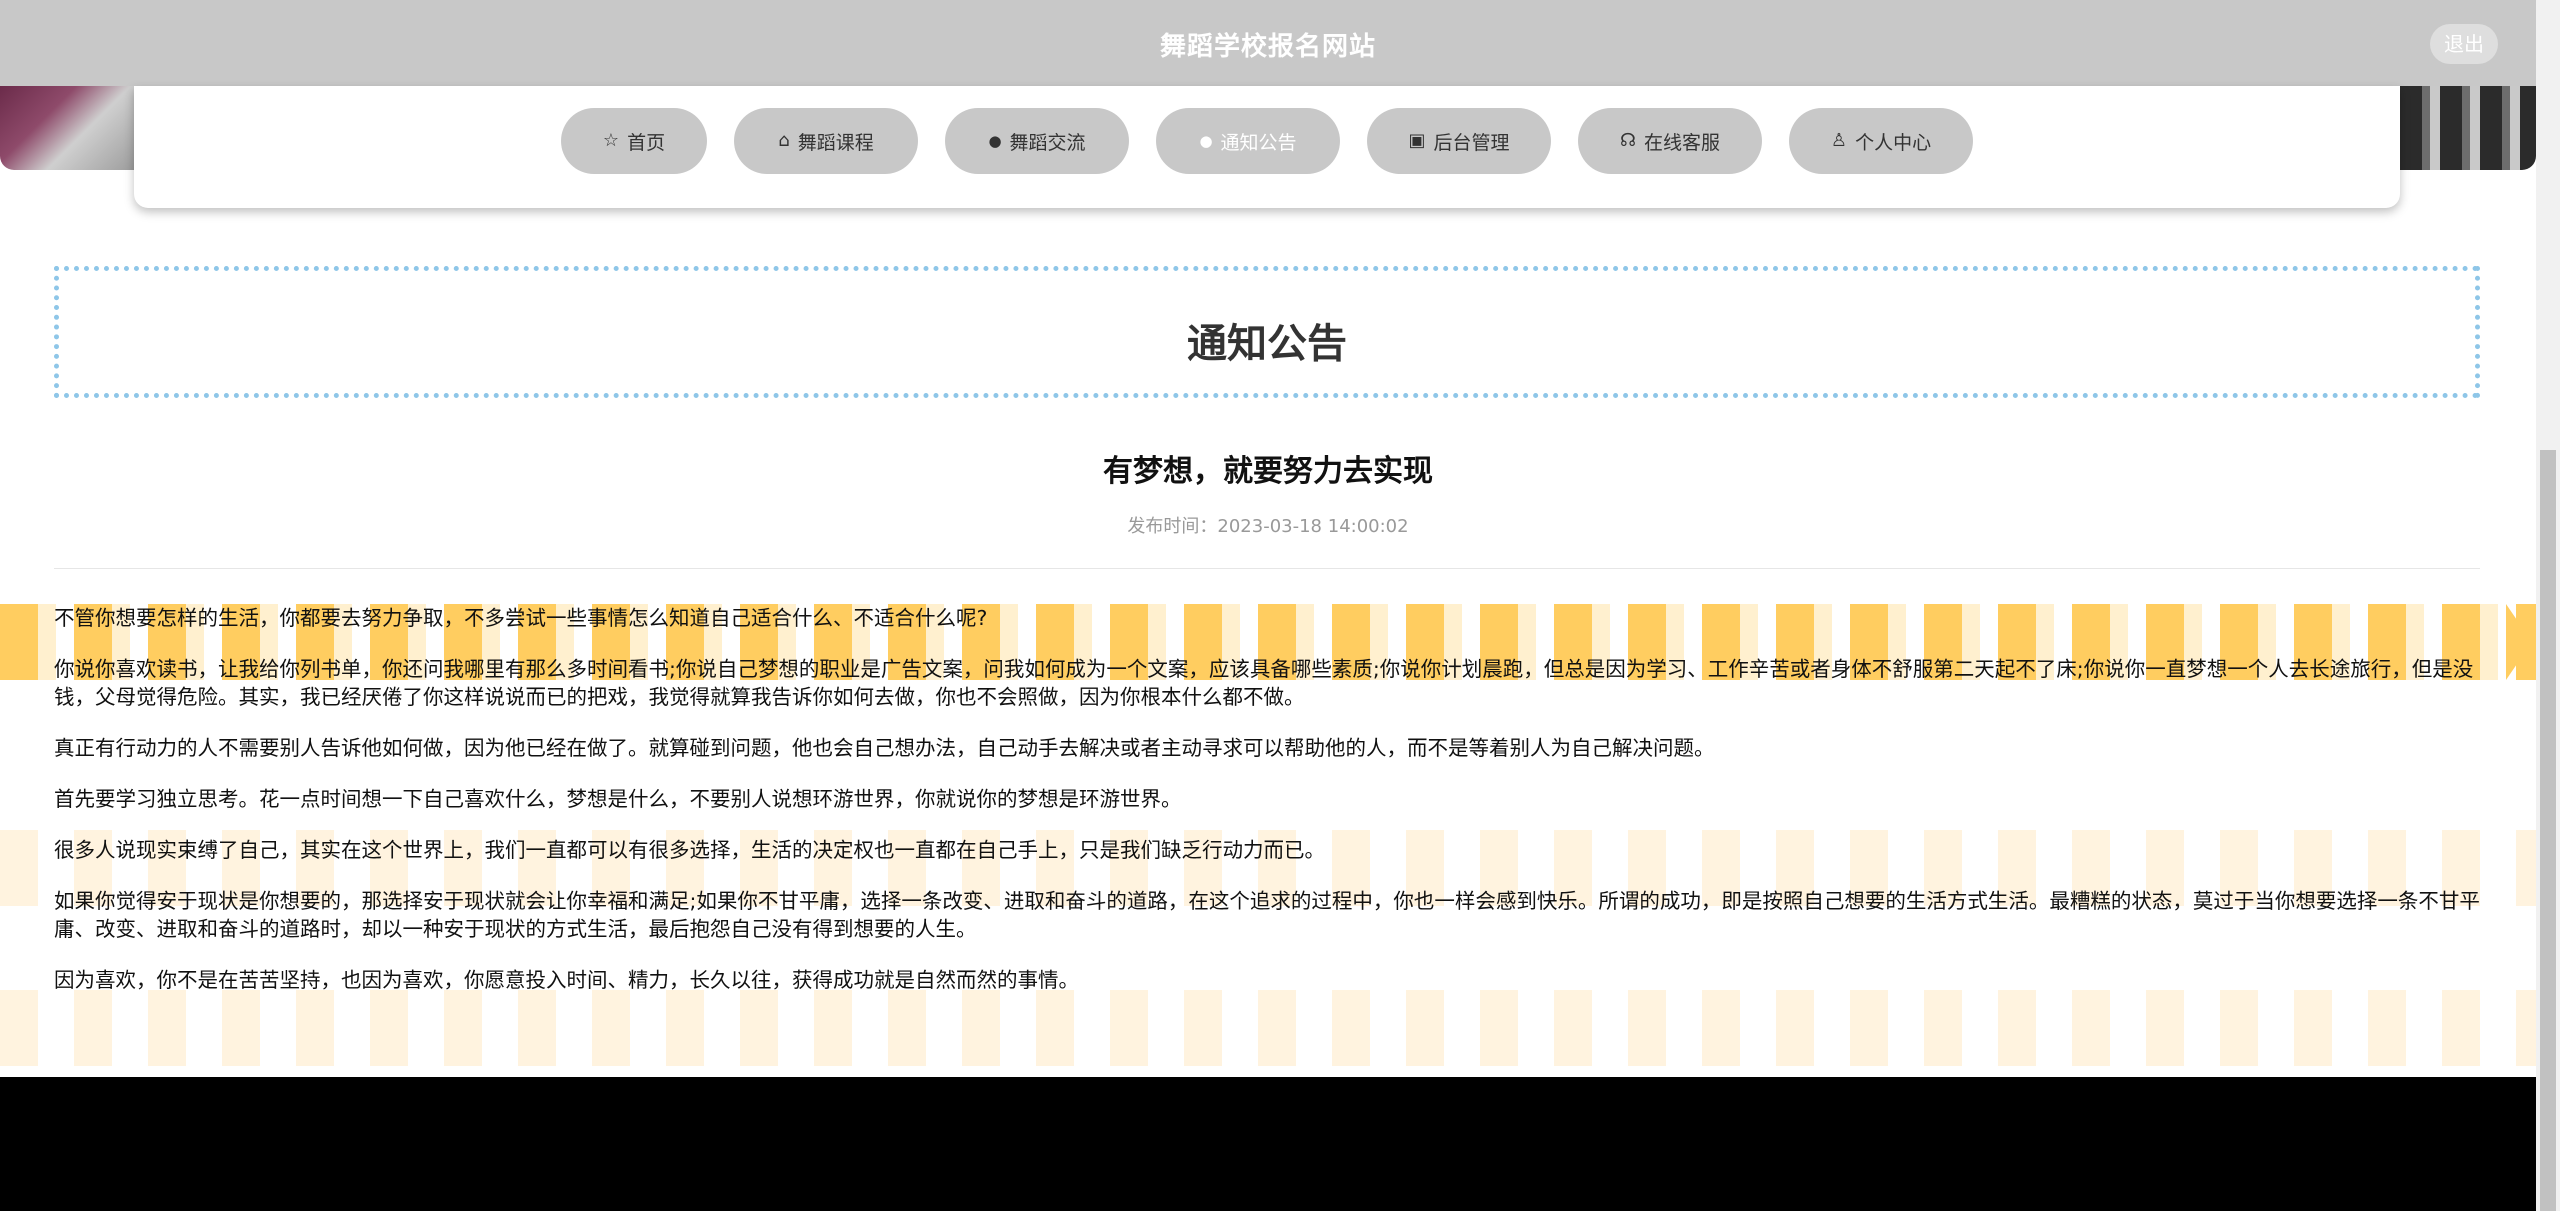 This screenshot has width=2560, height=1211. I want to click on vertical-scrollbar, so click(2548, 605).